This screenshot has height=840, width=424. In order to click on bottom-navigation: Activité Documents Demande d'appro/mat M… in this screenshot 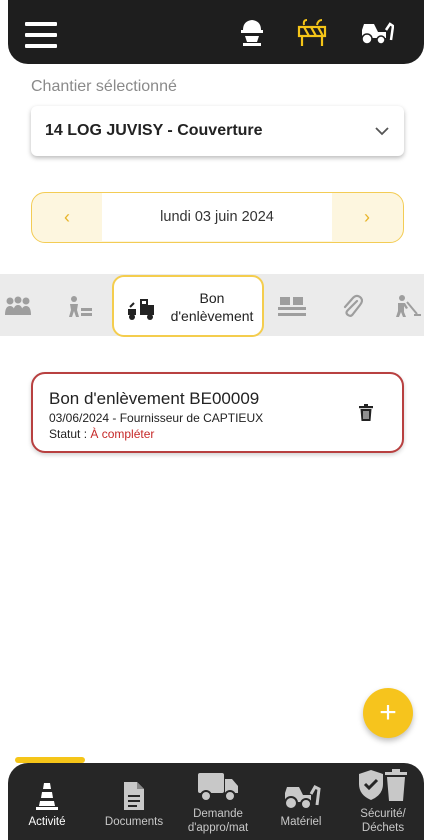, I will do `click(216, 801)`.